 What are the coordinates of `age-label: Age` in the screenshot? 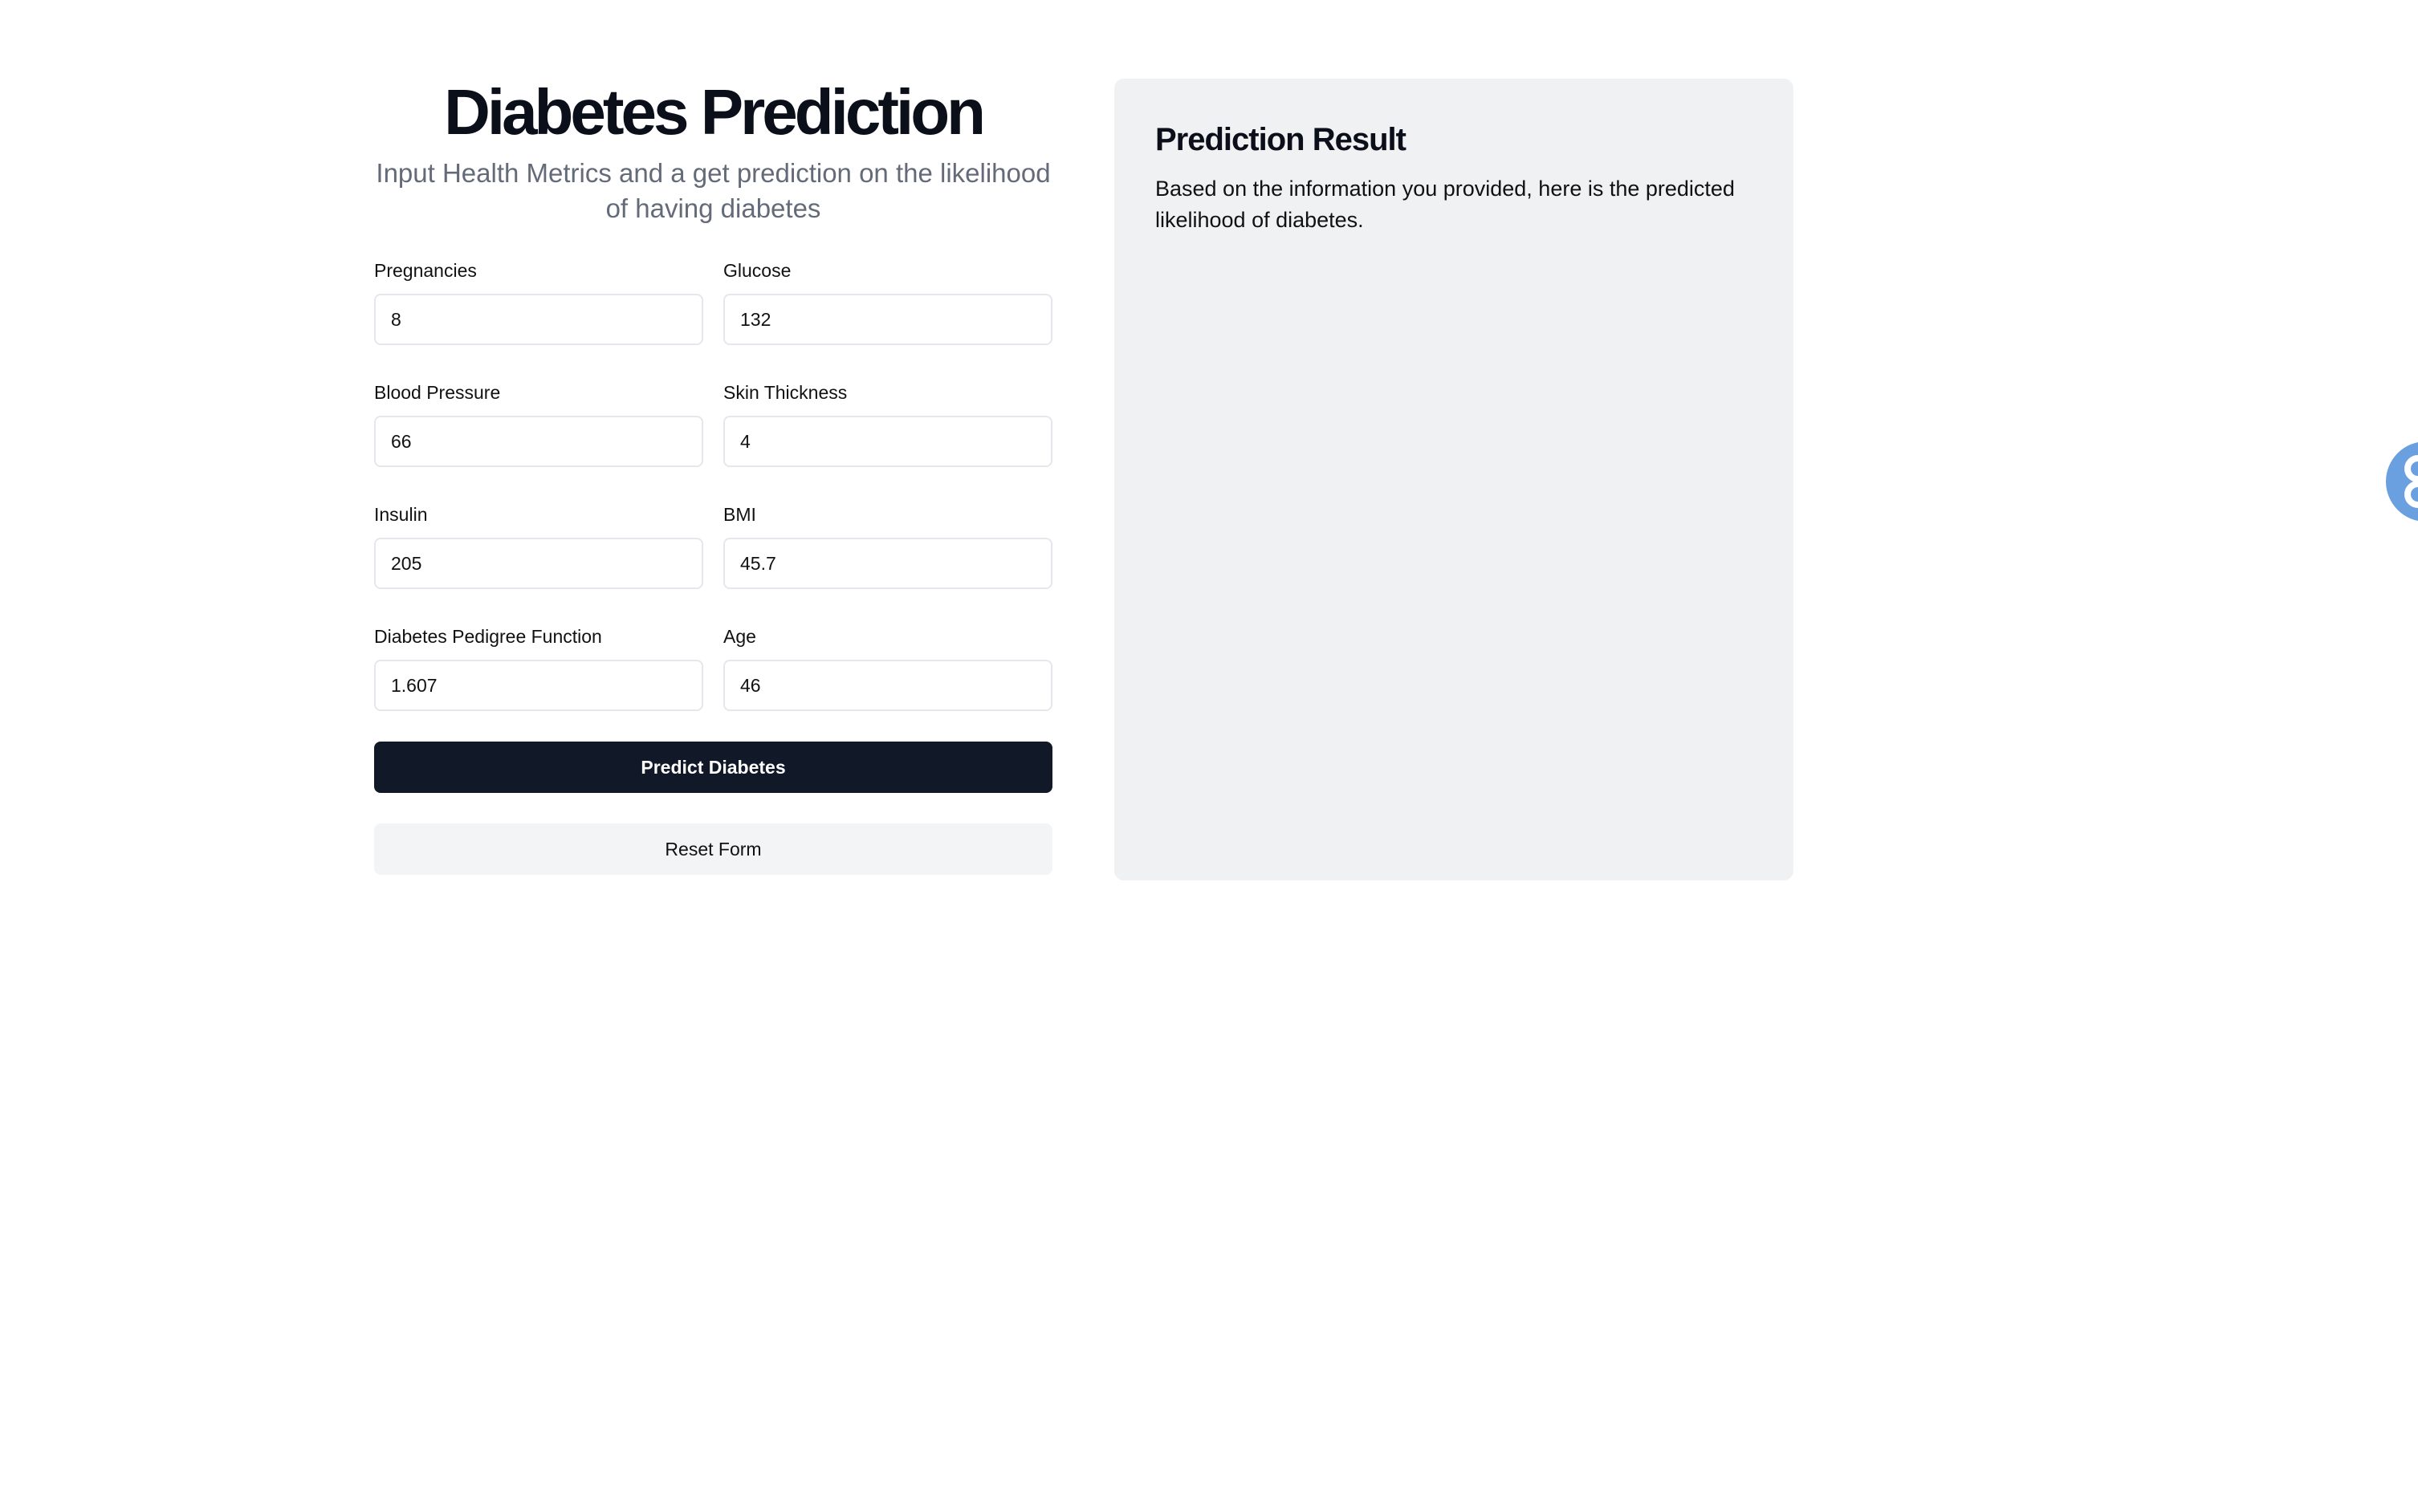 It's located at (739, 637).